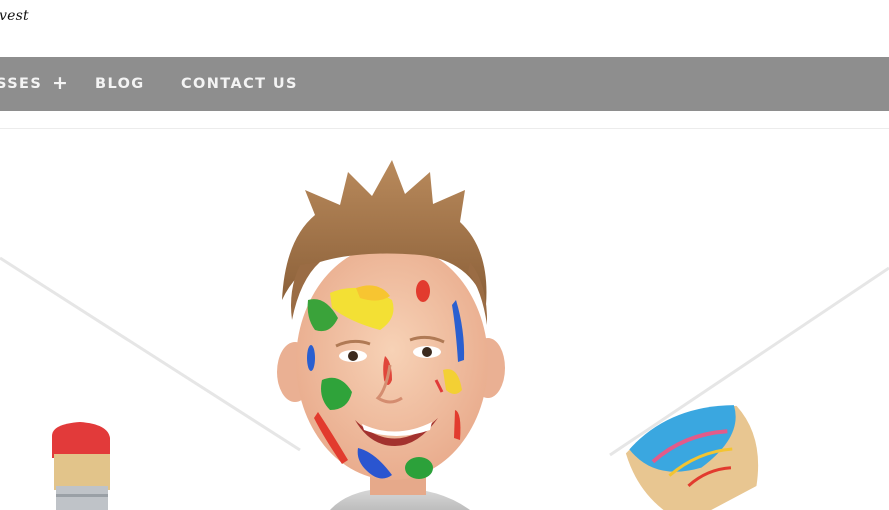  Describe the element at coordinates (239, 84) in the screenshot. I see `nav-item-contact-us: CONTACT US` at that location.